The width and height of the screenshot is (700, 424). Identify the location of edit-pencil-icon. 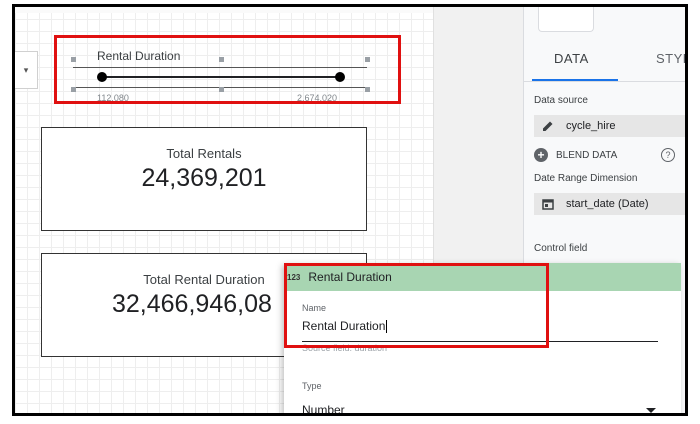
(548, 126).